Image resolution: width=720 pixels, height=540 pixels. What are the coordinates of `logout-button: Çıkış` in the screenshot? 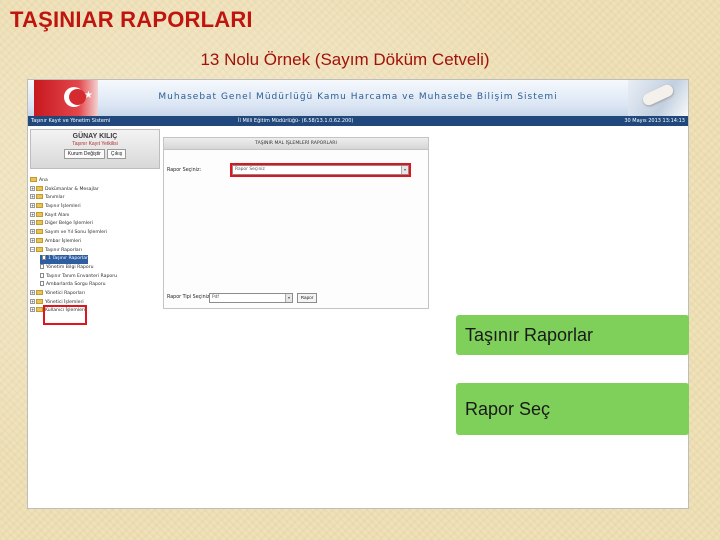 It's located at (116, 154).